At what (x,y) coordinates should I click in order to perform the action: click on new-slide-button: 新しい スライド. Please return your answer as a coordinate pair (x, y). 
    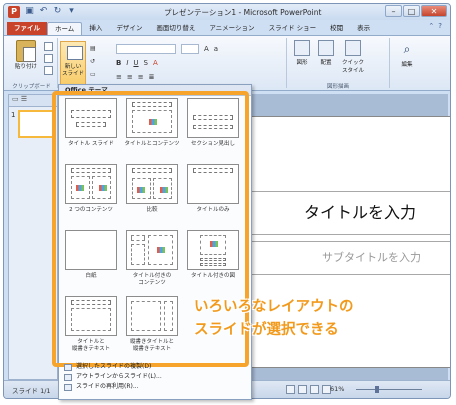
    Looking at the image, I should click on (73, 63).